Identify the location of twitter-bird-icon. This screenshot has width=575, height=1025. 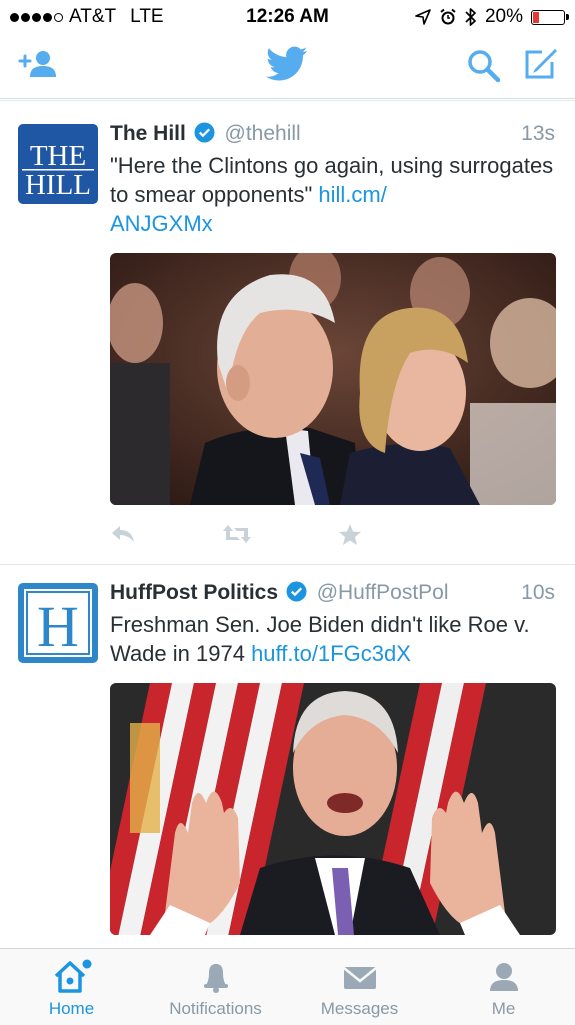
(287, 64).